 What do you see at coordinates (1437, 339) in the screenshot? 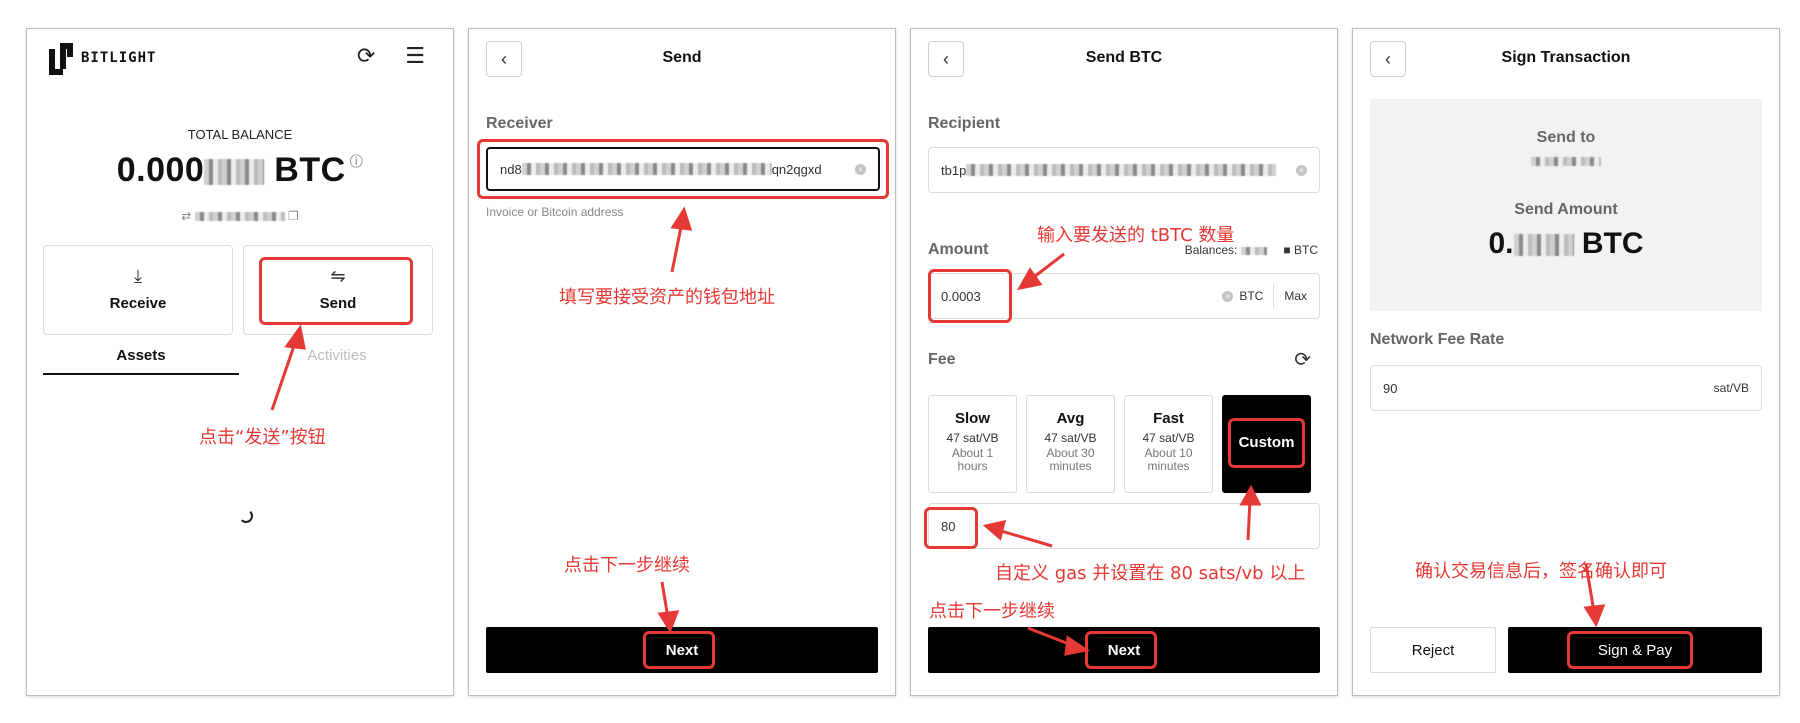
I see `fee-rate-label: Network Fee Rate` at bounding box center [1437, 339].